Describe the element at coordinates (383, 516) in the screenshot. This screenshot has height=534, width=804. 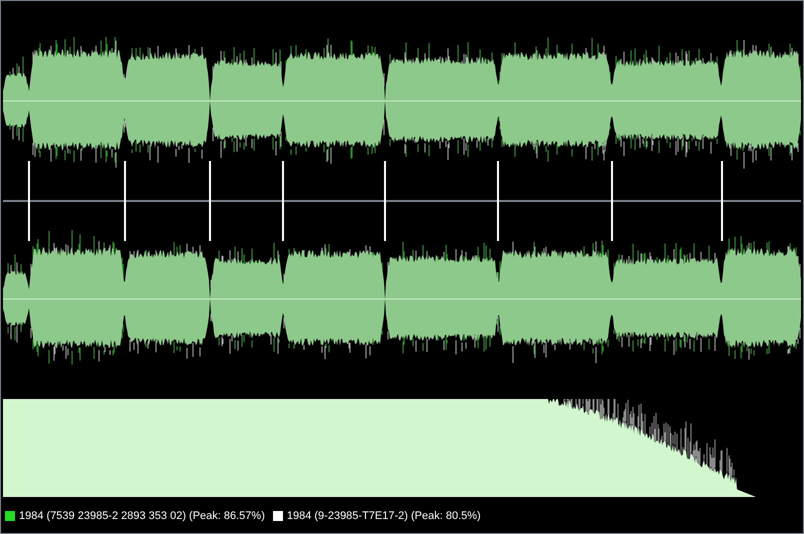
I see `legend-label: 1984 (9-23985-T7E17-2) (Peak: 80.5%)` at that location.